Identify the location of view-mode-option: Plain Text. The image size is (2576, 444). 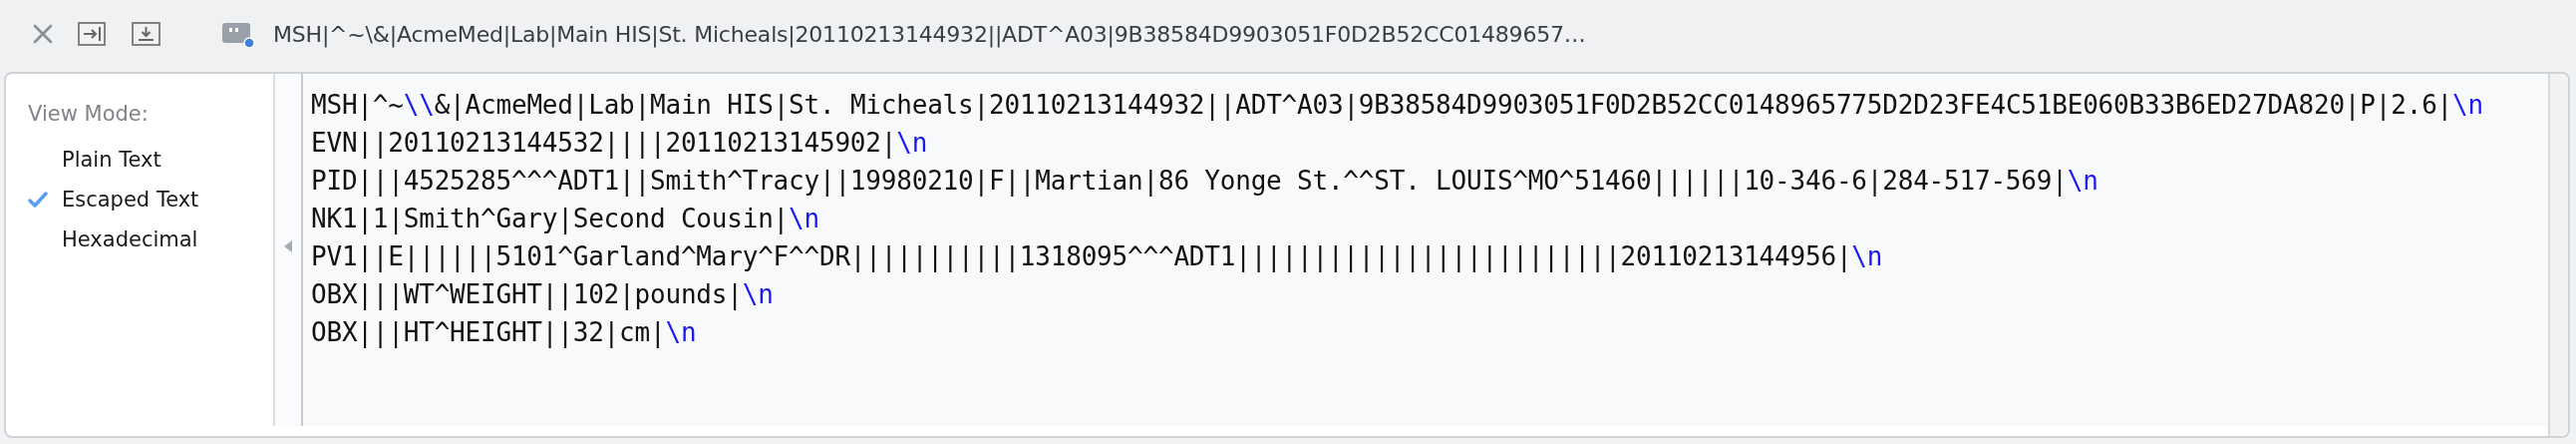
(111, 160).